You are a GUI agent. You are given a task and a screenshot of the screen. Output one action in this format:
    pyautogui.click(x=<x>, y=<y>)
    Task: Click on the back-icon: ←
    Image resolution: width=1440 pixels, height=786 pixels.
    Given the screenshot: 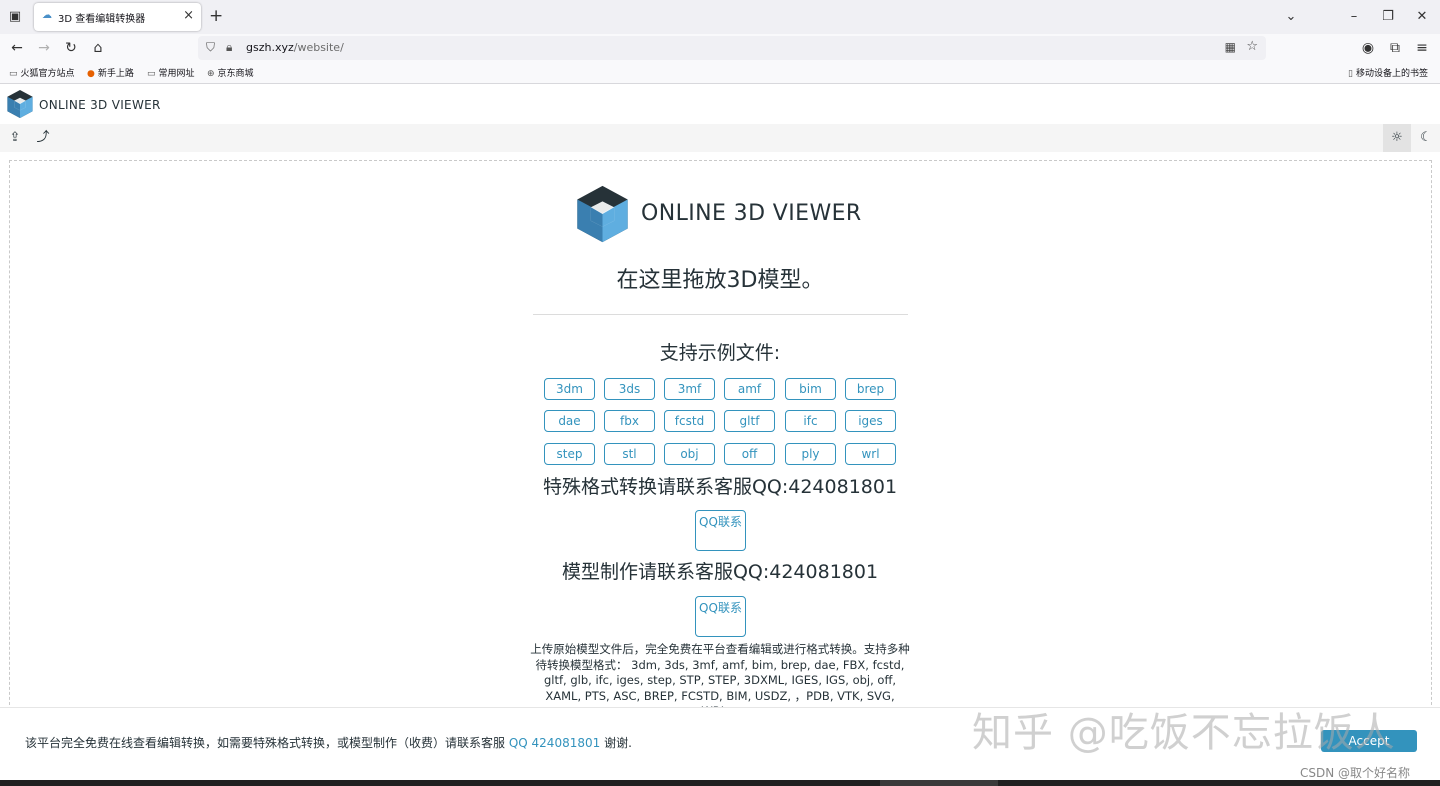 What is the action you would take?
    pyautogui.click(x=17, y=48)
    